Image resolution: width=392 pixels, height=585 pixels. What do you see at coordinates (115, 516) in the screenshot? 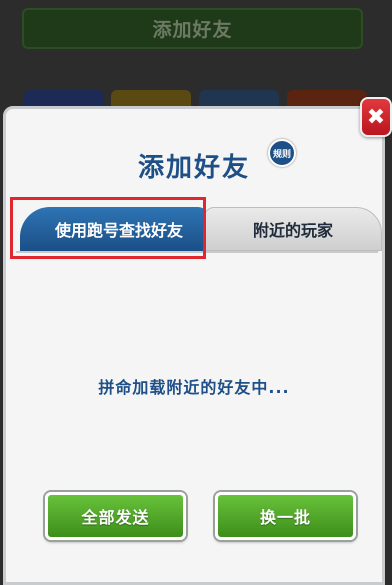
I see `send-all-button: 全部发送` at bounding box center [115, 516].